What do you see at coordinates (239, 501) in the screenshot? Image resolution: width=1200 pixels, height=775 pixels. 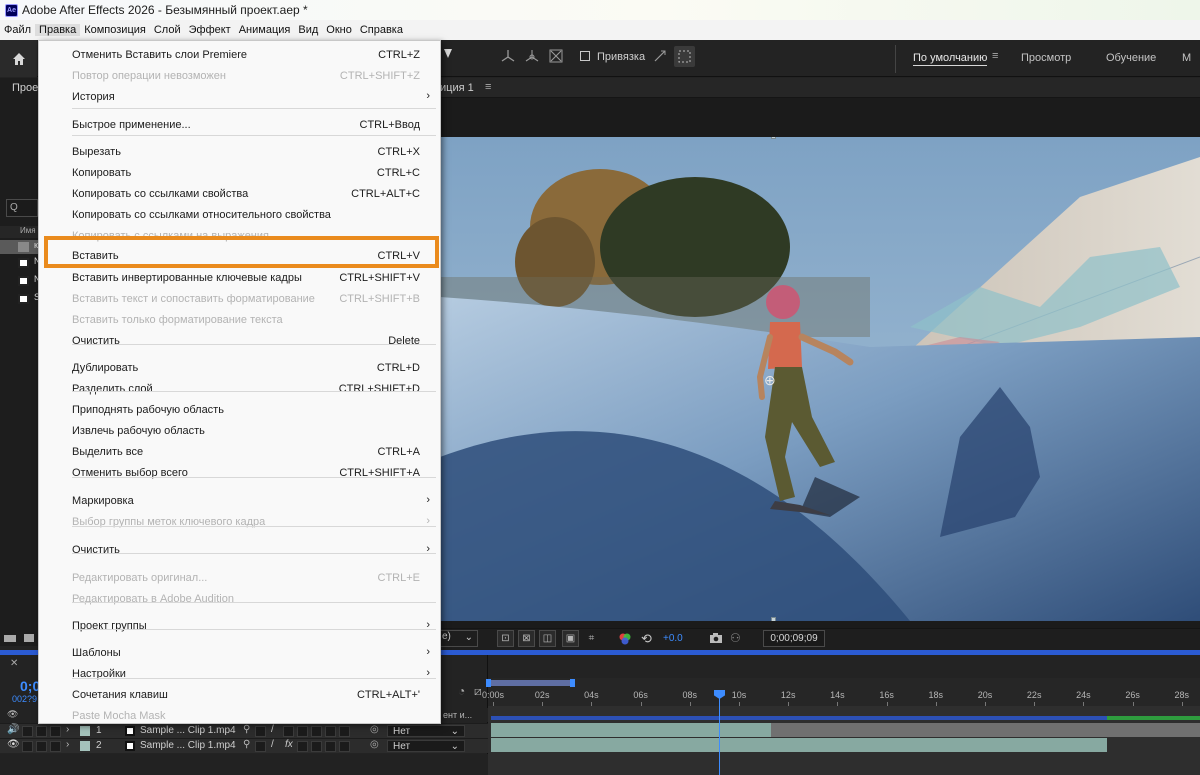 I see `menu-item-labels: Маркировка ›` at bounding box center [239, 501].